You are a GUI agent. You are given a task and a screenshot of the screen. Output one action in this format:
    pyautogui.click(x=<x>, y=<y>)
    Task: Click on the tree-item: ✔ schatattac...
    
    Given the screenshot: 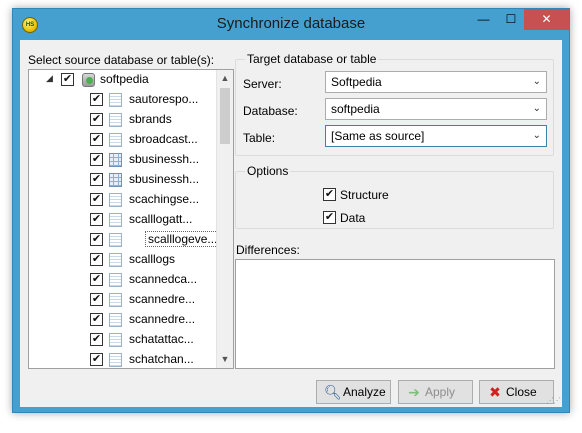 What is the action you would take?
    pyautogui.click(x=124, y=340)
    